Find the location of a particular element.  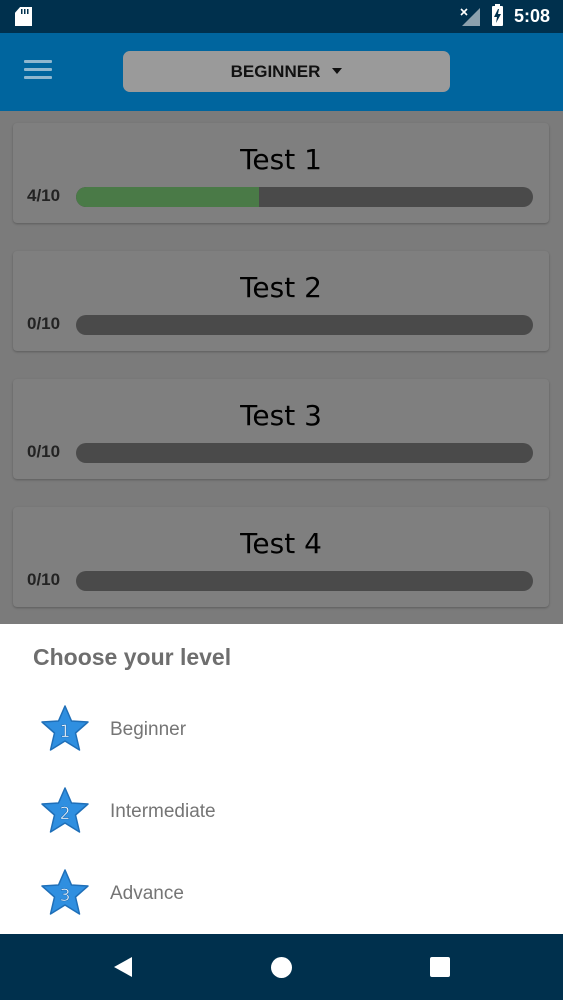

level-label: Advance is located at coordinates (147, 893).